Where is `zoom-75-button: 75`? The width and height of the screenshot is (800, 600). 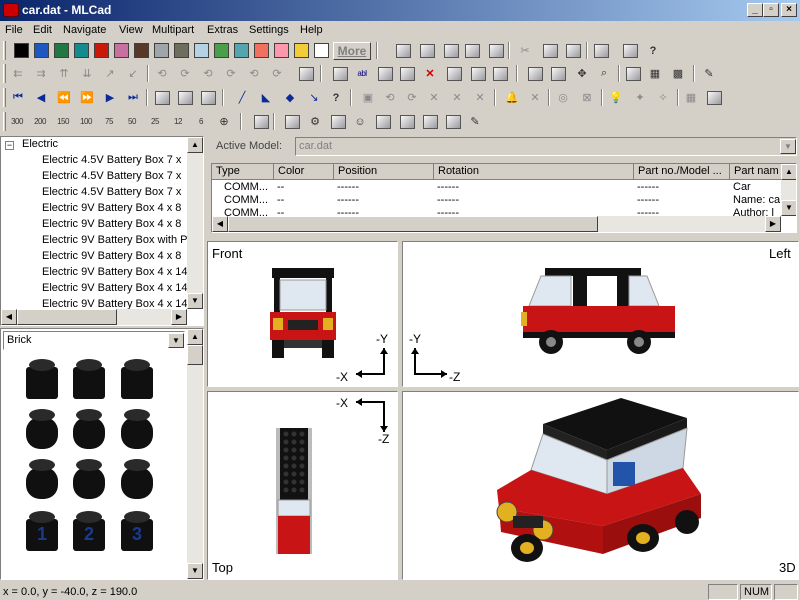 zoom-75-button: 75 is located at coordinates (109, 121).